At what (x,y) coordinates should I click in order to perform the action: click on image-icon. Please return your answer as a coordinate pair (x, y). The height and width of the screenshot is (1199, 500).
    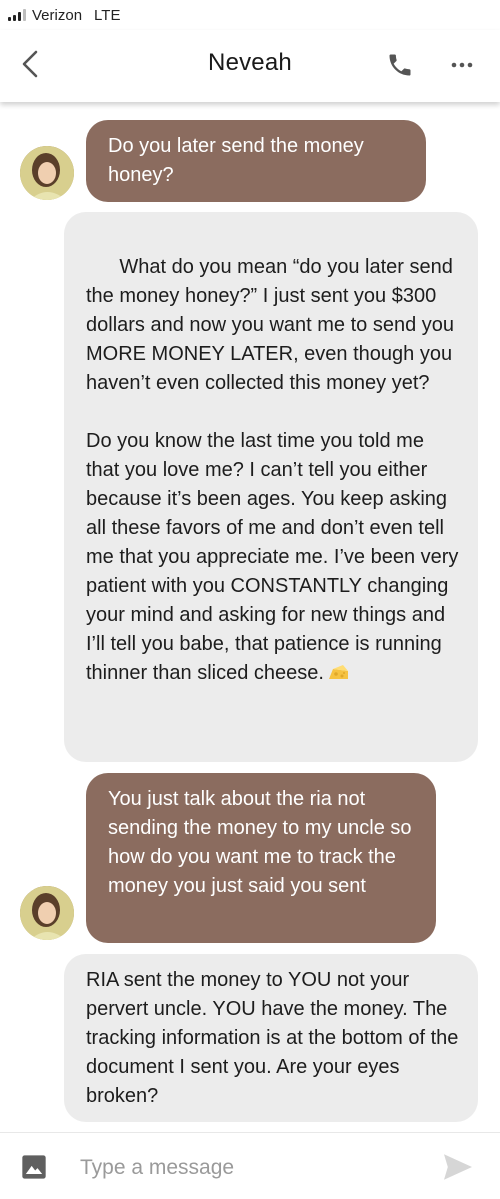
    Looking at the image, I should click on (34, 1167).